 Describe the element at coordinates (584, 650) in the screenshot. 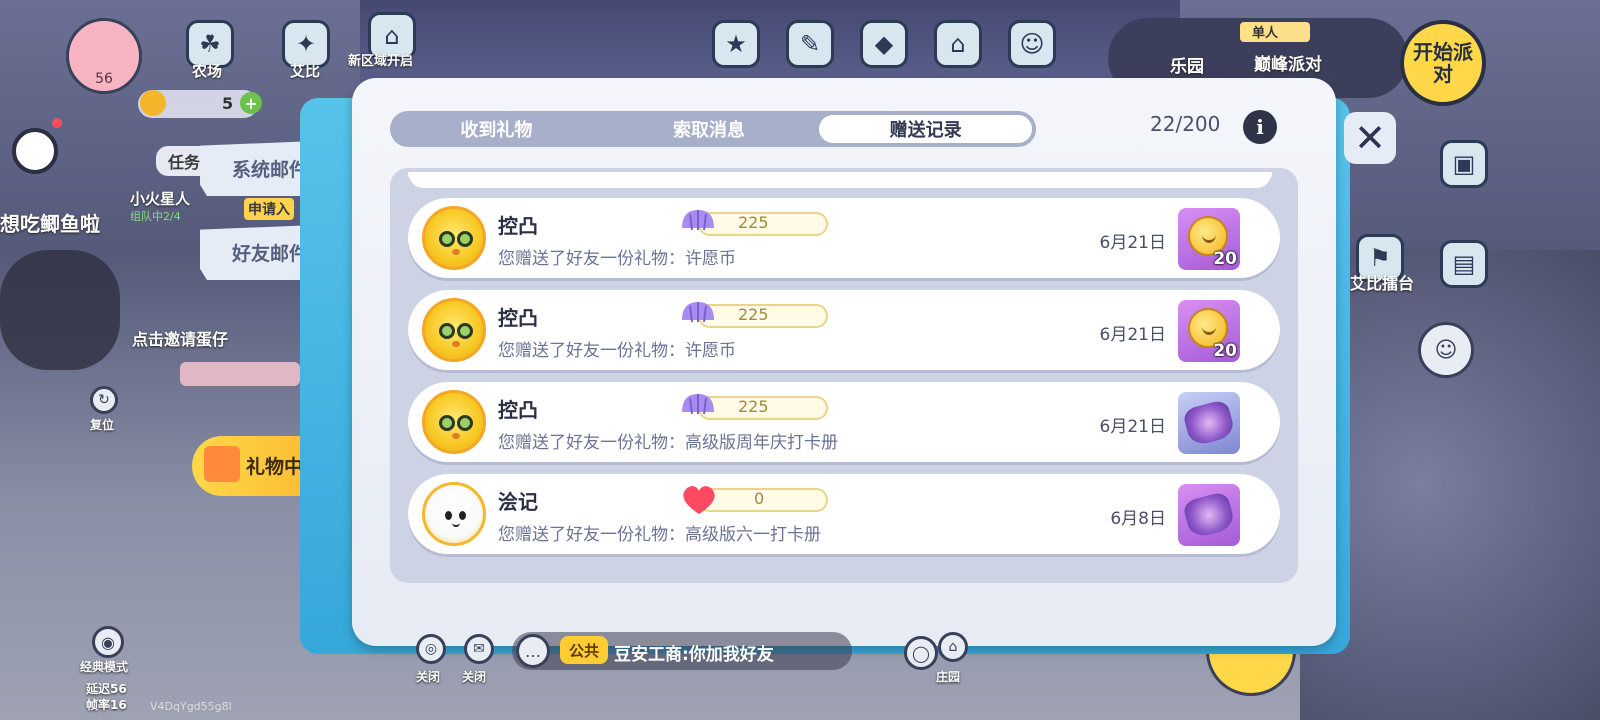

I see `chat-channel-badge: 公共` at that location.